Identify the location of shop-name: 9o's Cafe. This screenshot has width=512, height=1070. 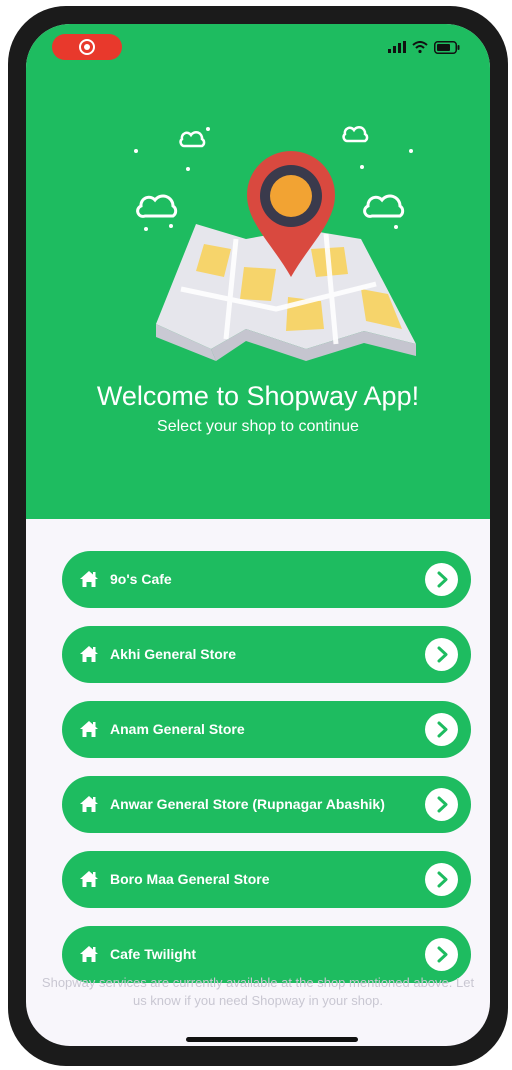
(141, 579).